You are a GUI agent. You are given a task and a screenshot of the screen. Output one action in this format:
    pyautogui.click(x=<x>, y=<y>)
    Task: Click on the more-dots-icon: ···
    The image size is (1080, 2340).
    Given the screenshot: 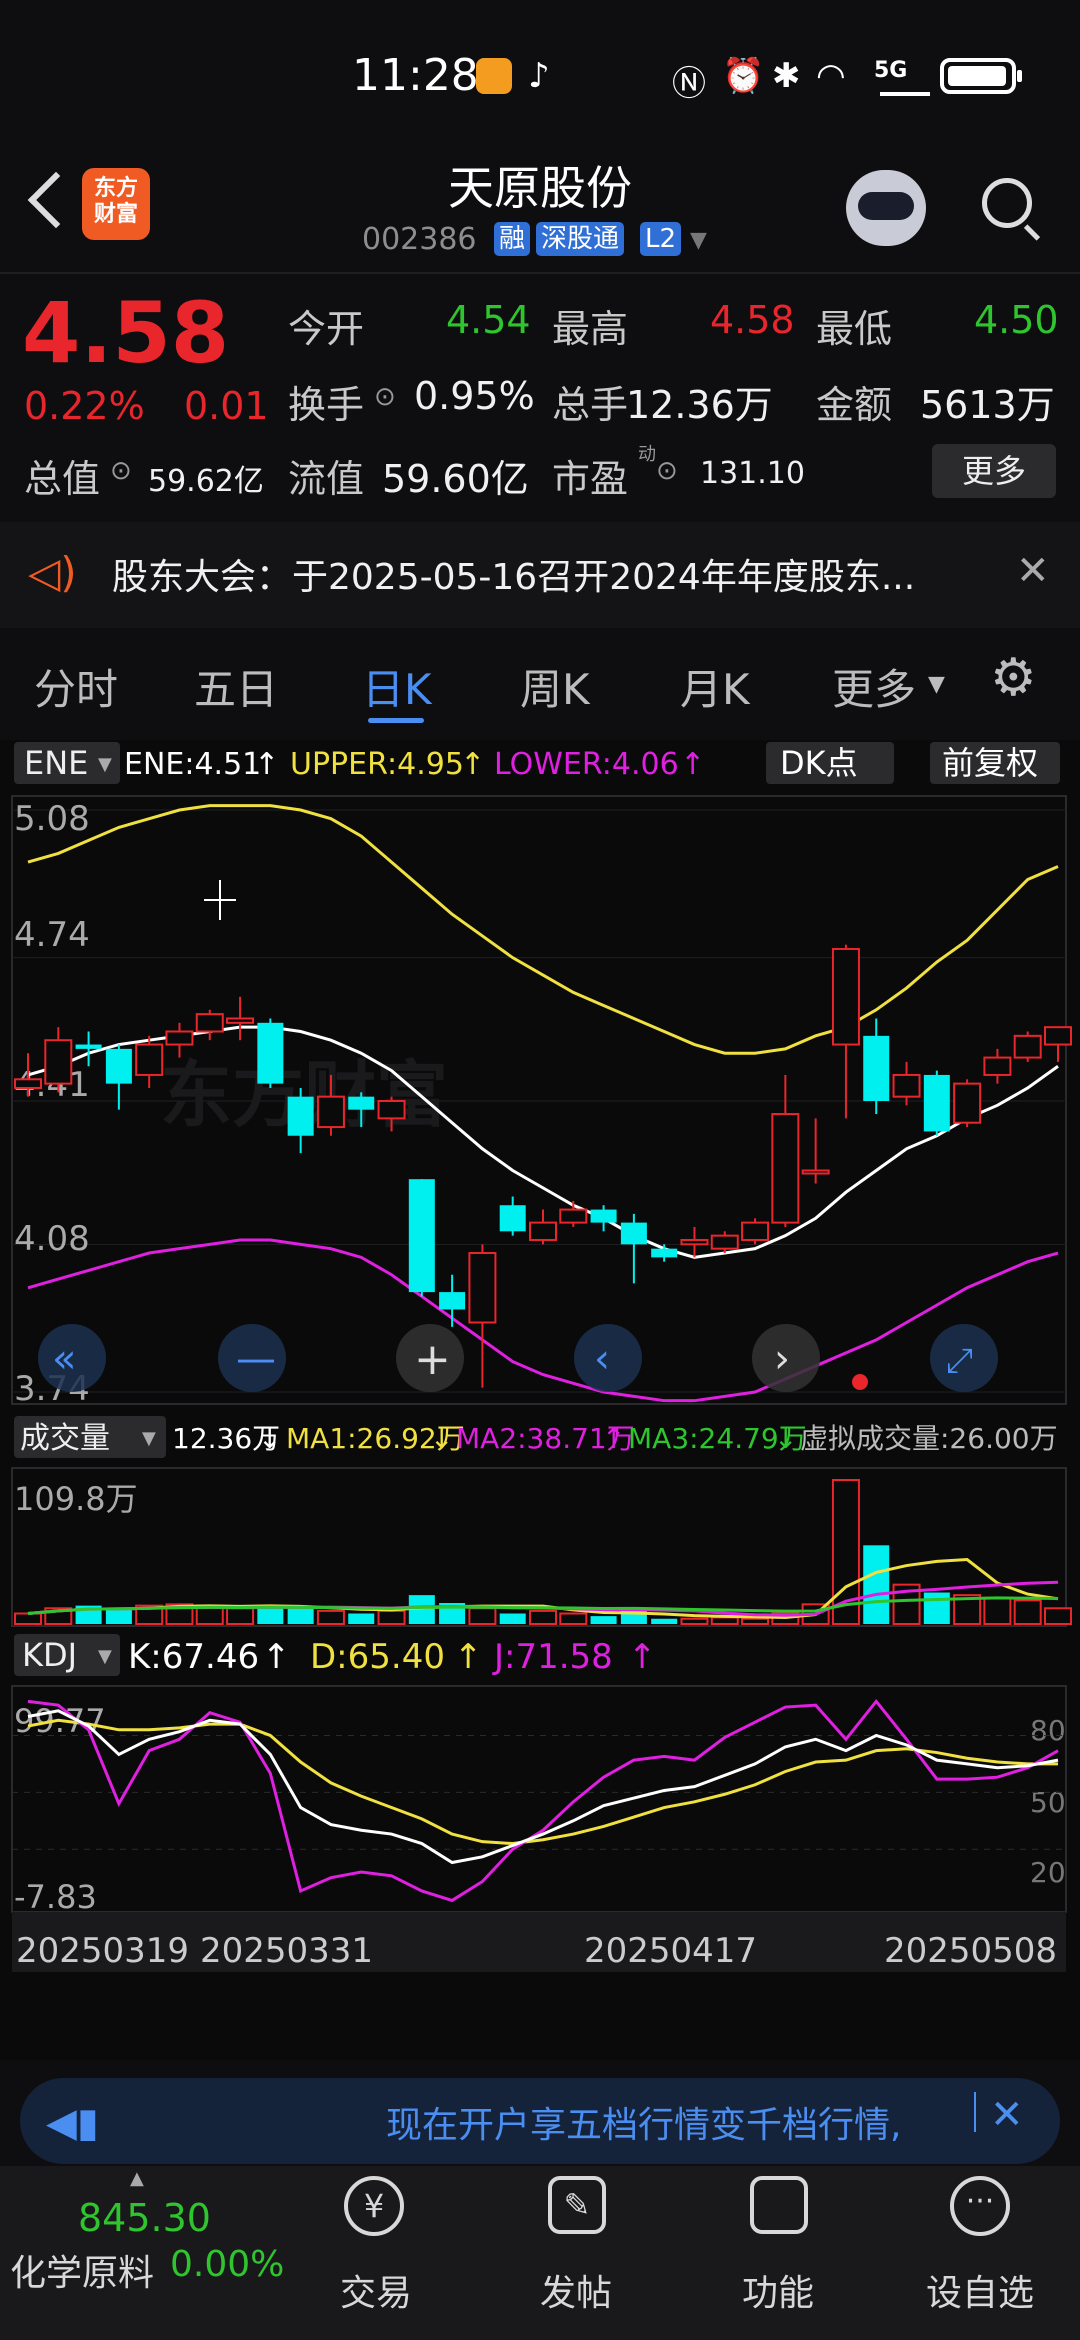 What is the action you would take?
    pyautogui.click(x=980, y=2206)
    